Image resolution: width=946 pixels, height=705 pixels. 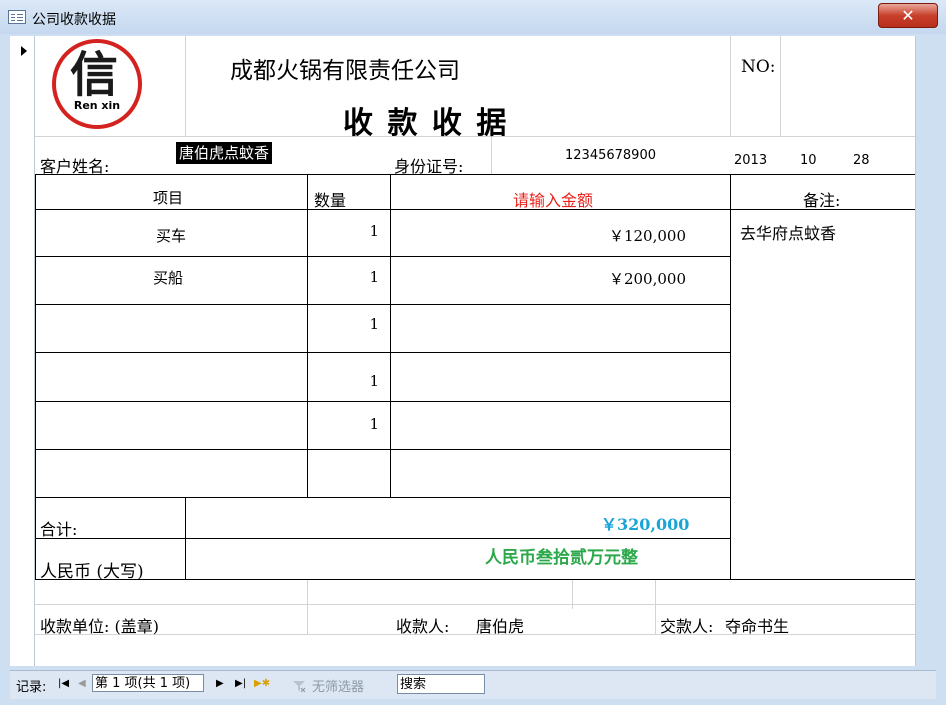 I want to click on row-4-quantity: 1, so click(x=343, y=381).